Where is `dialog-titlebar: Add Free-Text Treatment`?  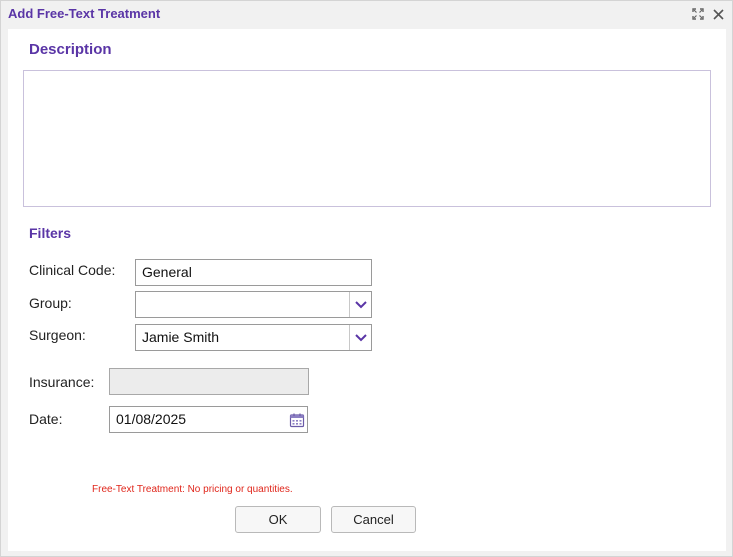
dialog-titlebar: Add Free-Text Treatment is located at coordinates (366, 15).